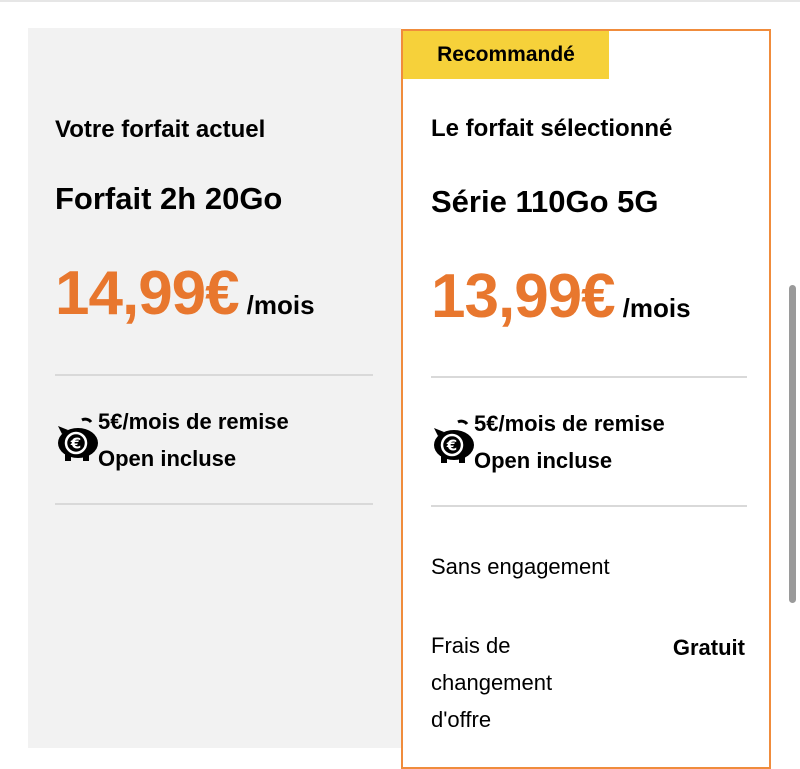 Image resolution: width=800 pixels, height=769 pixels. Describe the element at coordinates (543, 460) in the screenshot. I see `selected-promo-line2: Open incluse` at that location.